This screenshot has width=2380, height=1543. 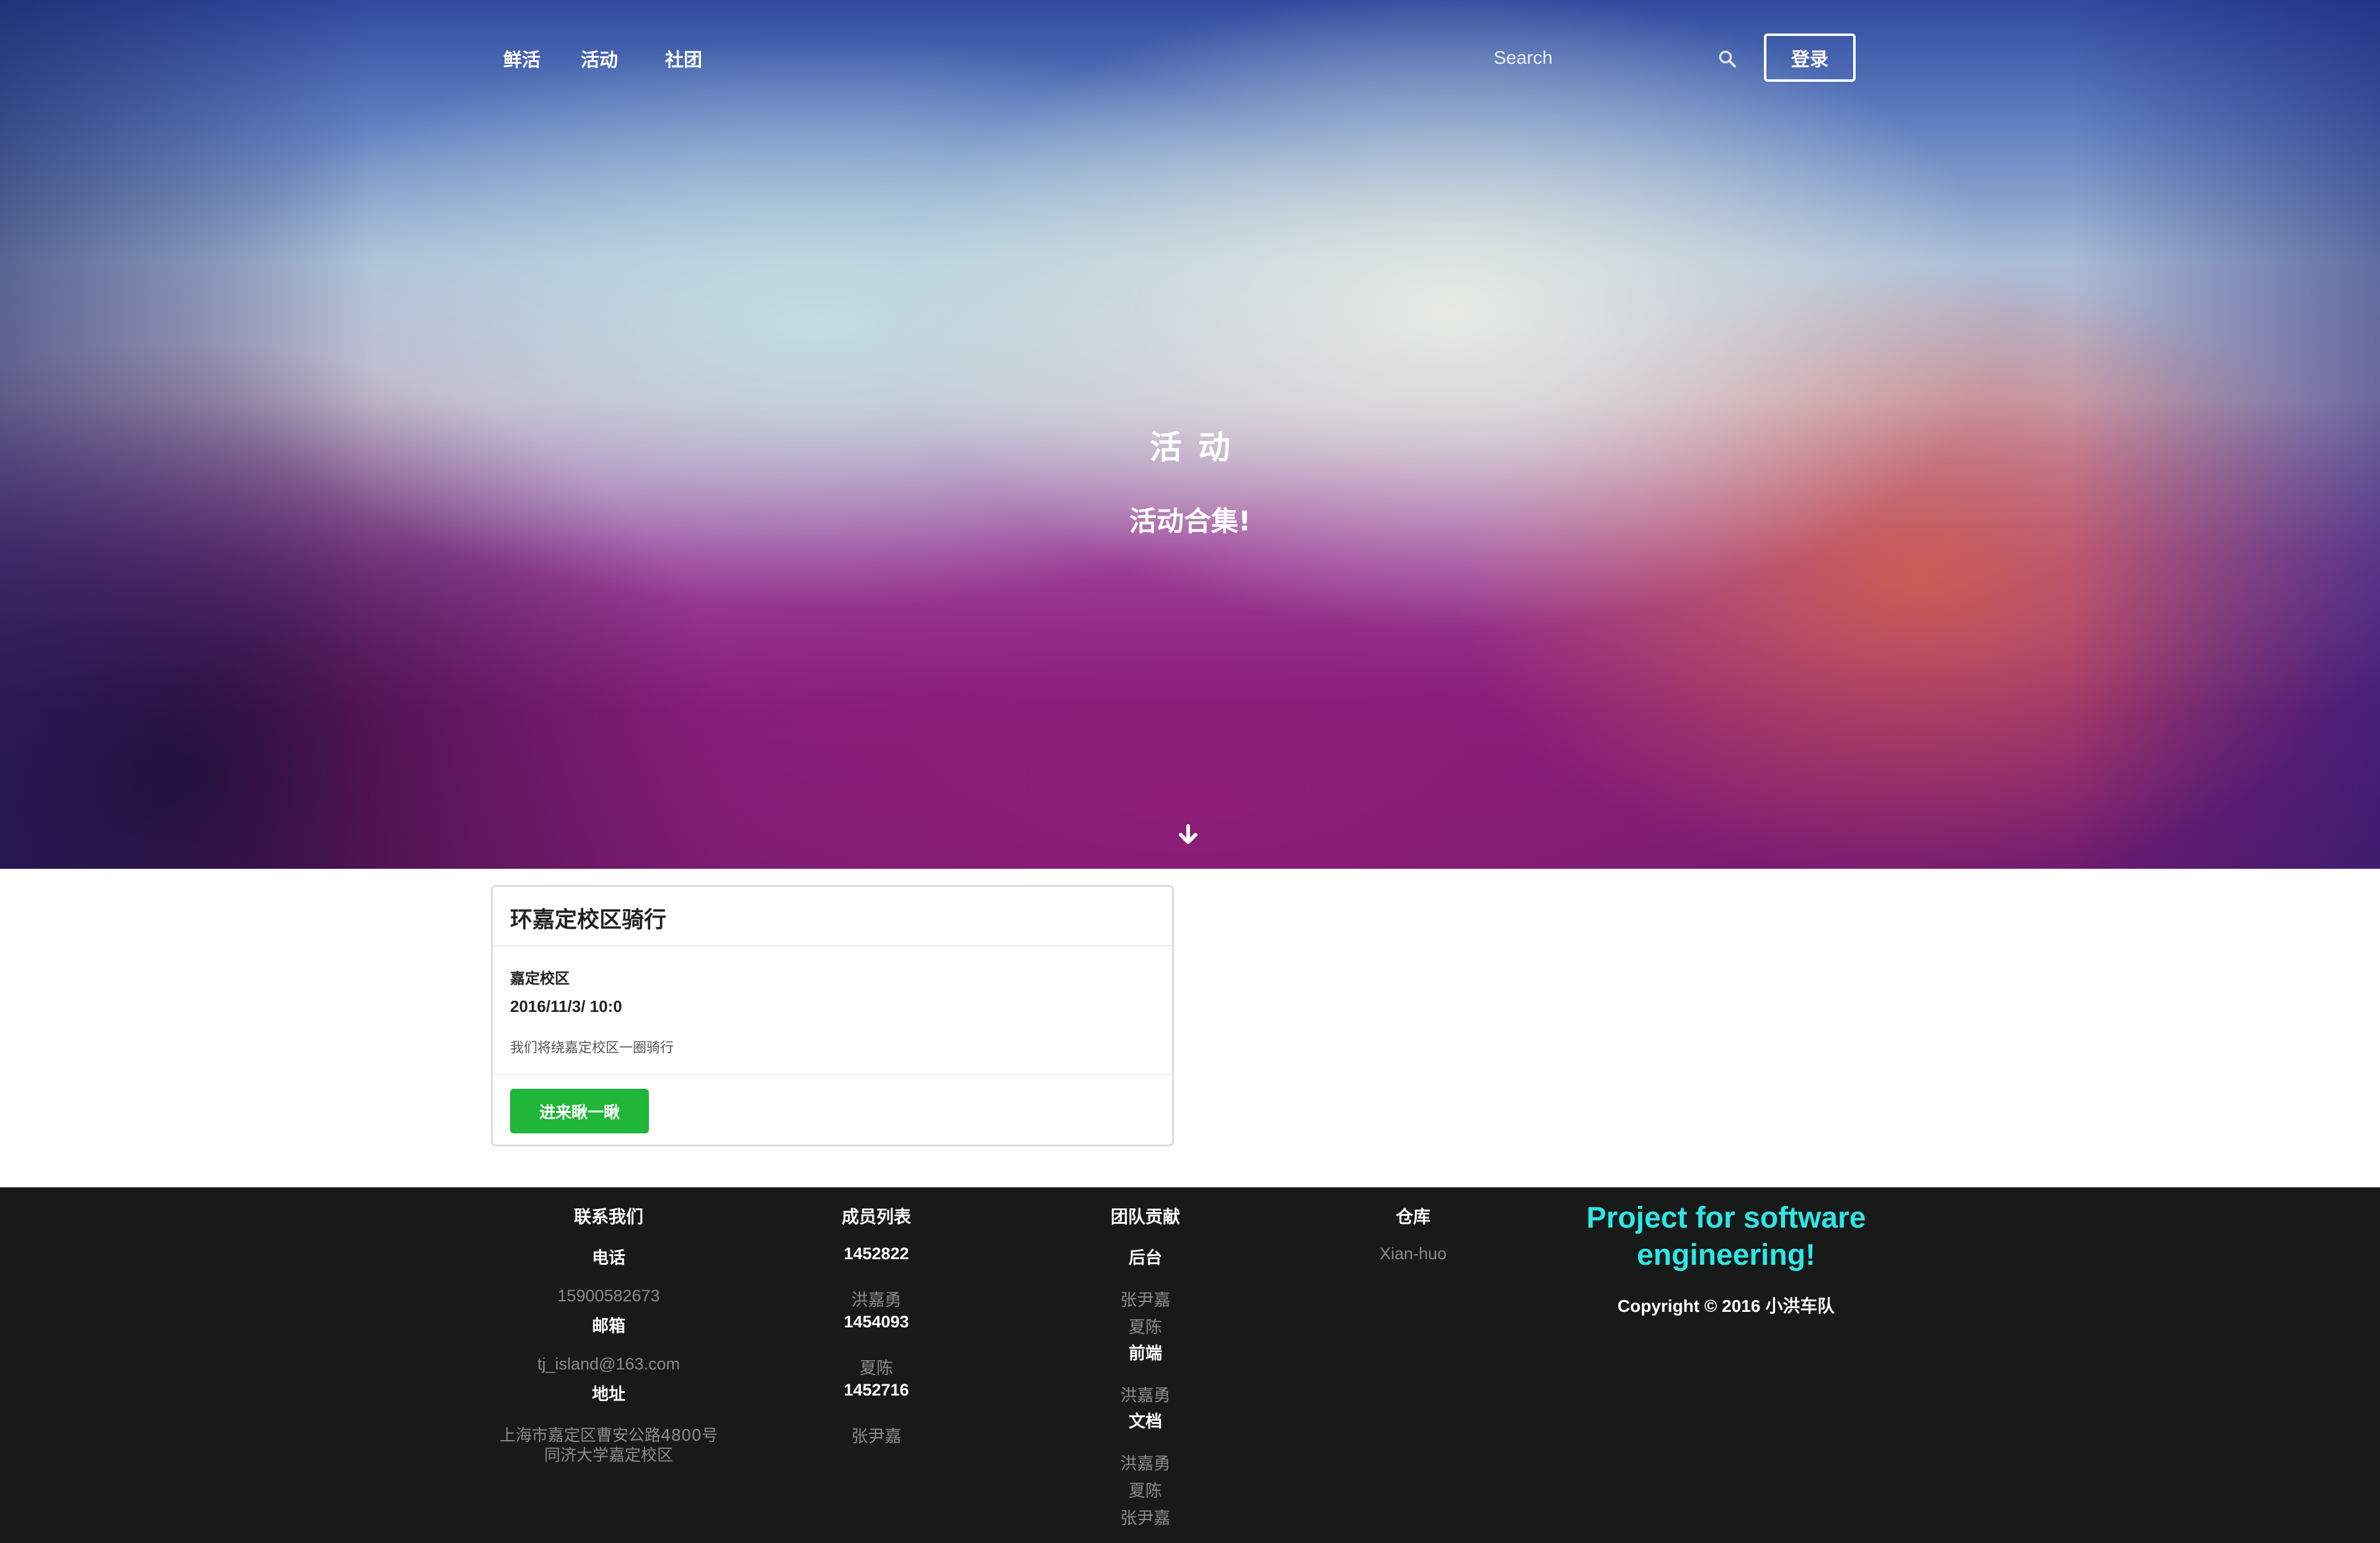 I want to click on page-title: 活动, so click(x=1197, y=448).